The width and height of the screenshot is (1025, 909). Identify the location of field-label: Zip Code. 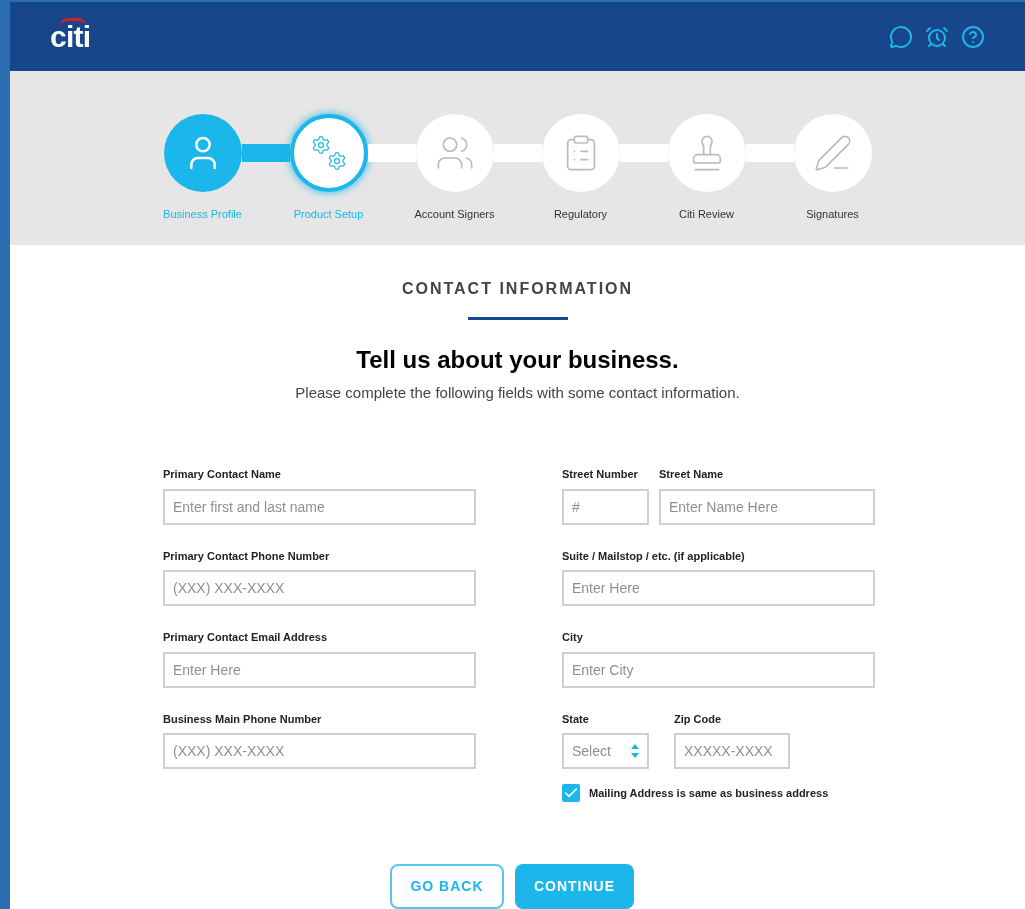
(698, 719).